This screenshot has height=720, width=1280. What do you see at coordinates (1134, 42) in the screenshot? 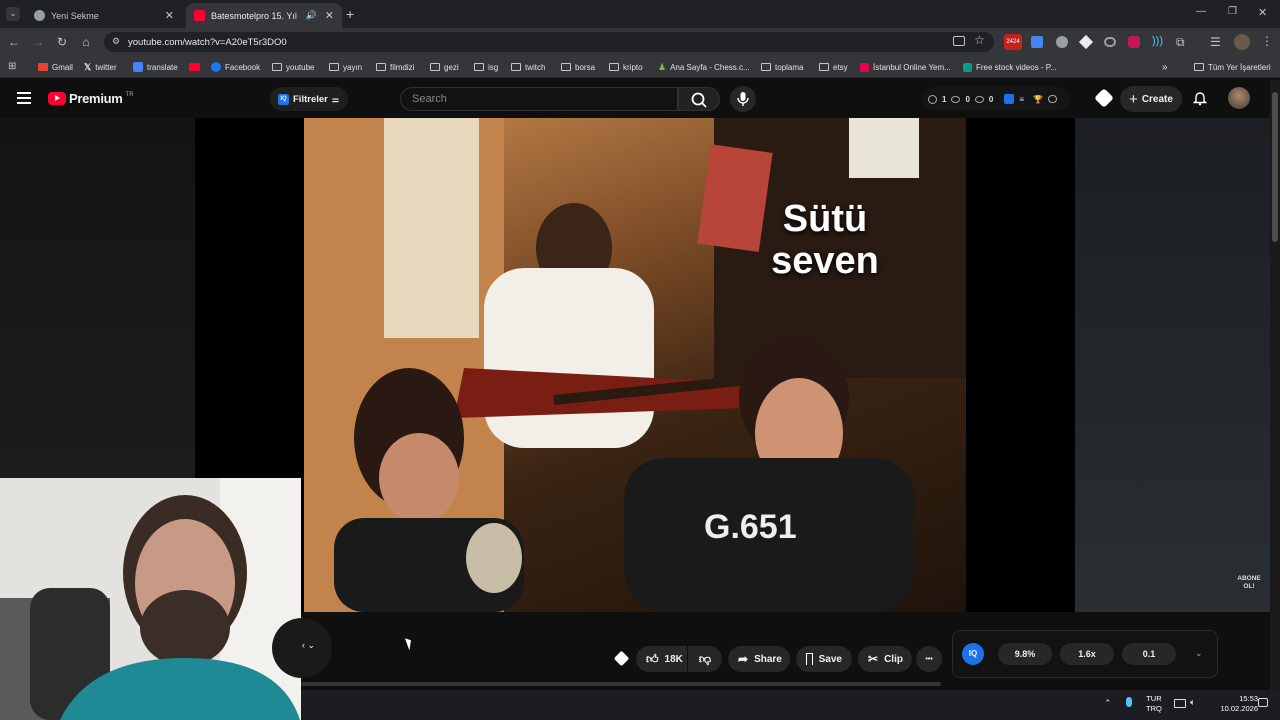
I see `ext-pink-icon` at bounding box center [1134, 42].